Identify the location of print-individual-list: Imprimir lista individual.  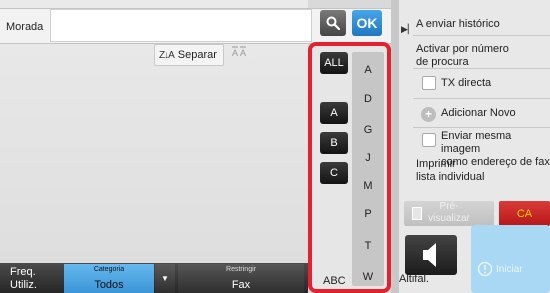
(450, 171).